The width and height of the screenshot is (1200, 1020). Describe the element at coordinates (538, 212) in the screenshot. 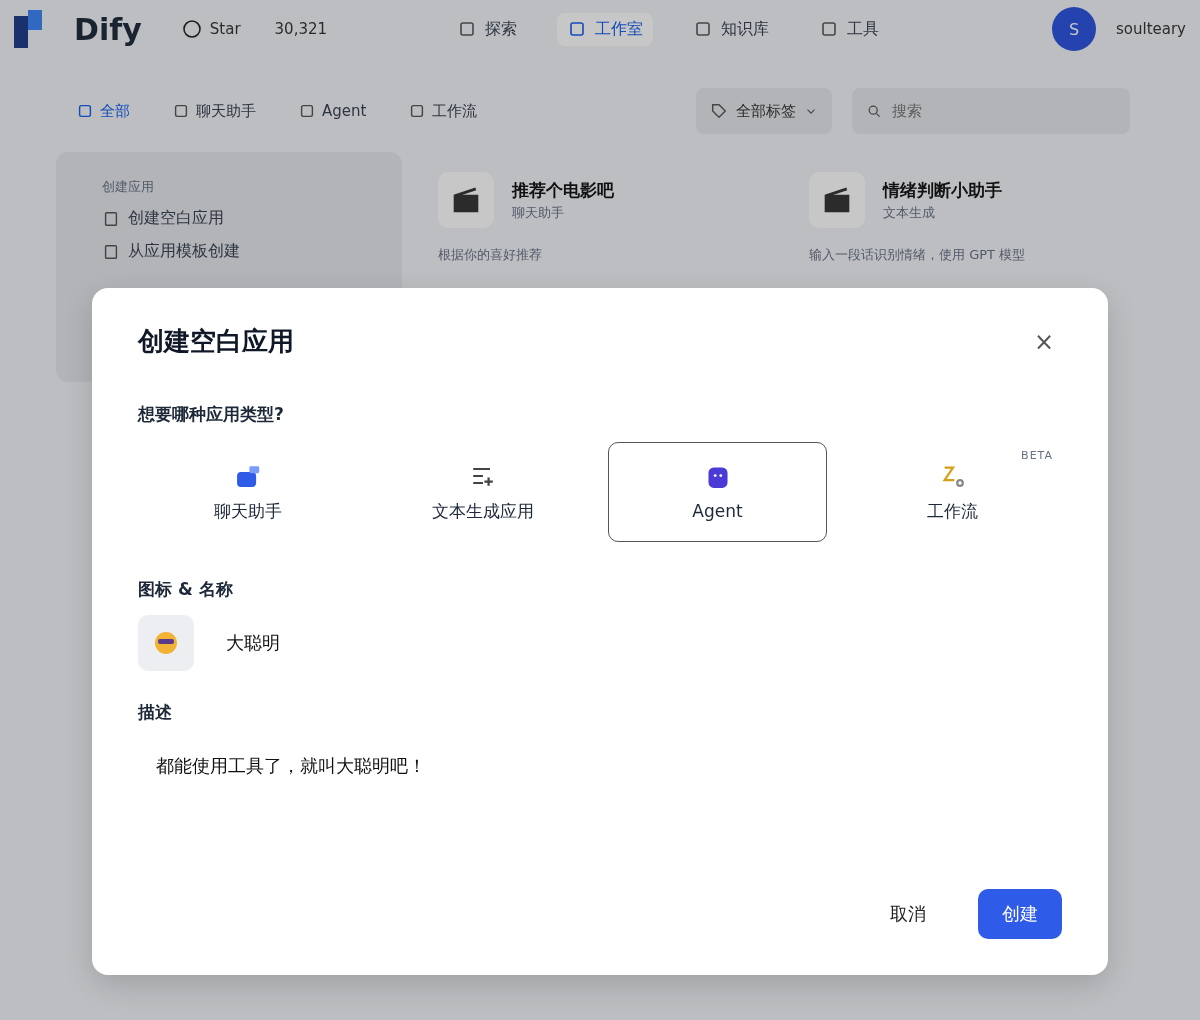

I see `app-mode: 聊天助手` at that location.